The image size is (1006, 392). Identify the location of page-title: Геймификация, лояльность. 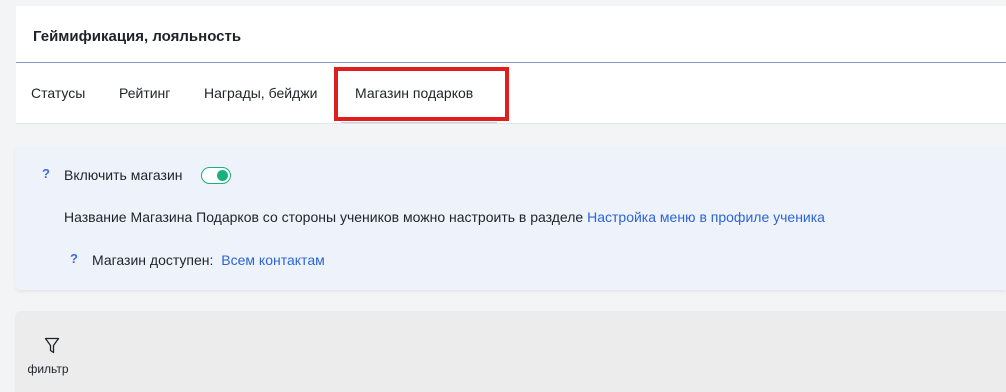
(137, 36).